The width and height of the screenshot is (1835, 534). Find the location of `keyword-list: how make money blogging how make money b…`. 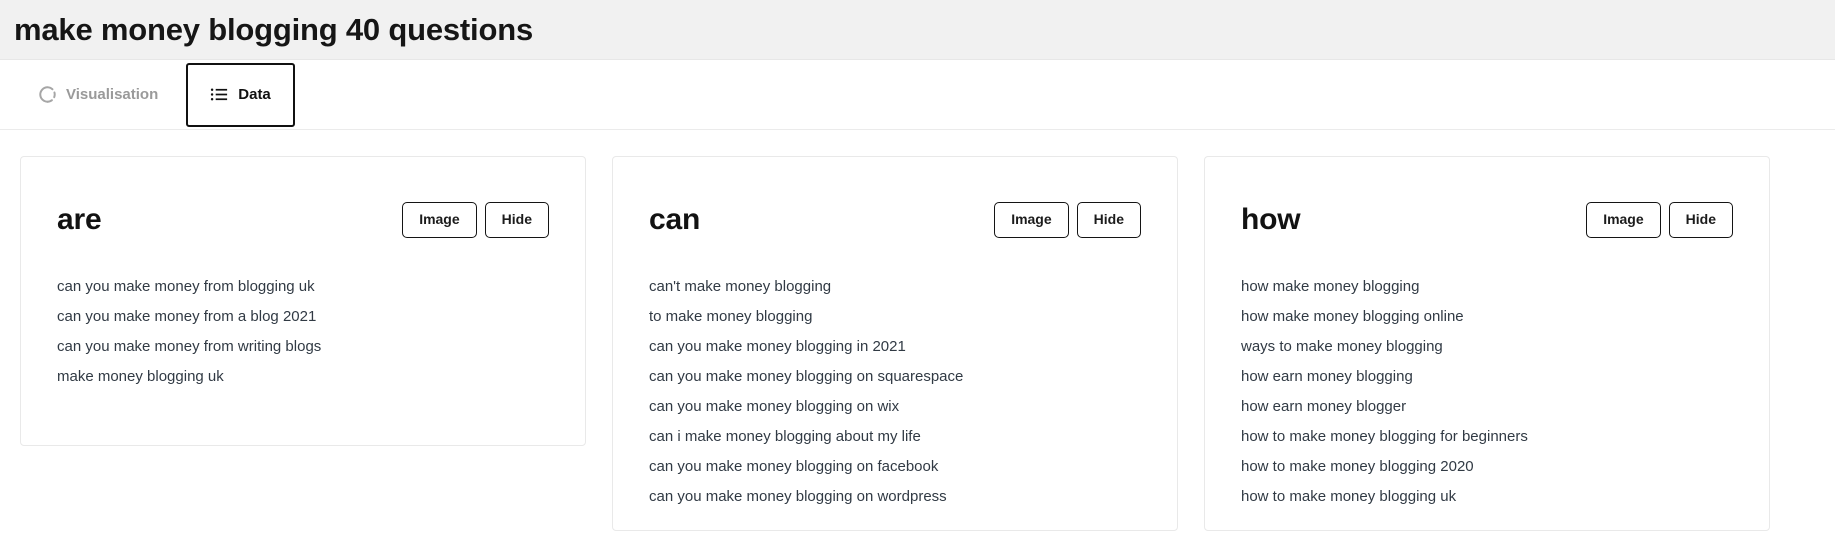

keyword-list: how make money blogging how make money b… is located at coordinates (1487, 391).